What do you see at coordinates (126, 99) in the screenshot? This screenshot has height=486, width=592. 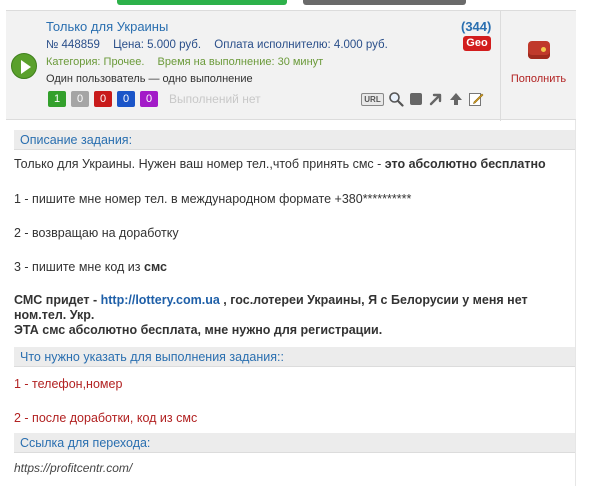 I see `counter-blue: 0` at bounding box center [126, 99].